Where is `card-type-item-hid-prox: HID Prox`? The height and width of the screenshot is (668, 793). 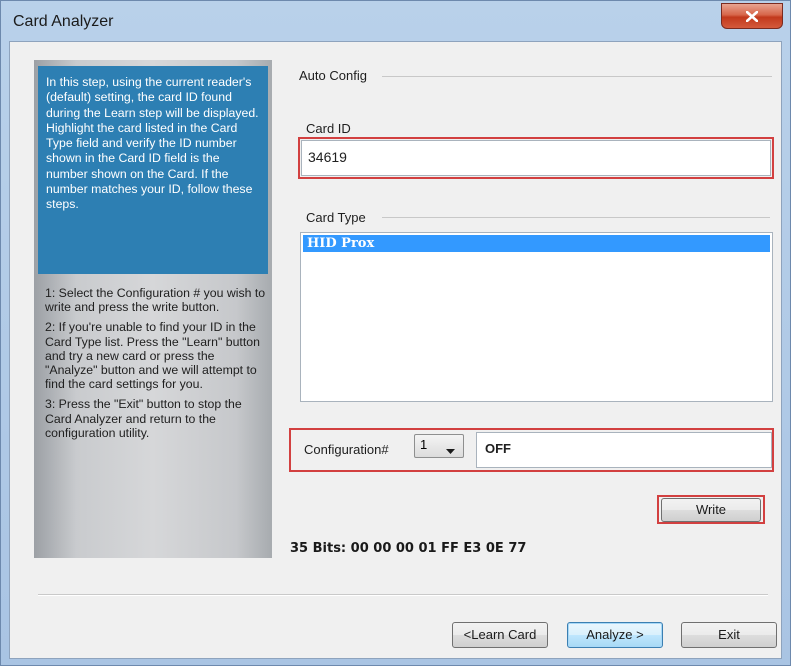 card-type-item-hid-prox: HID Prox is located at coordinates (536, 243).